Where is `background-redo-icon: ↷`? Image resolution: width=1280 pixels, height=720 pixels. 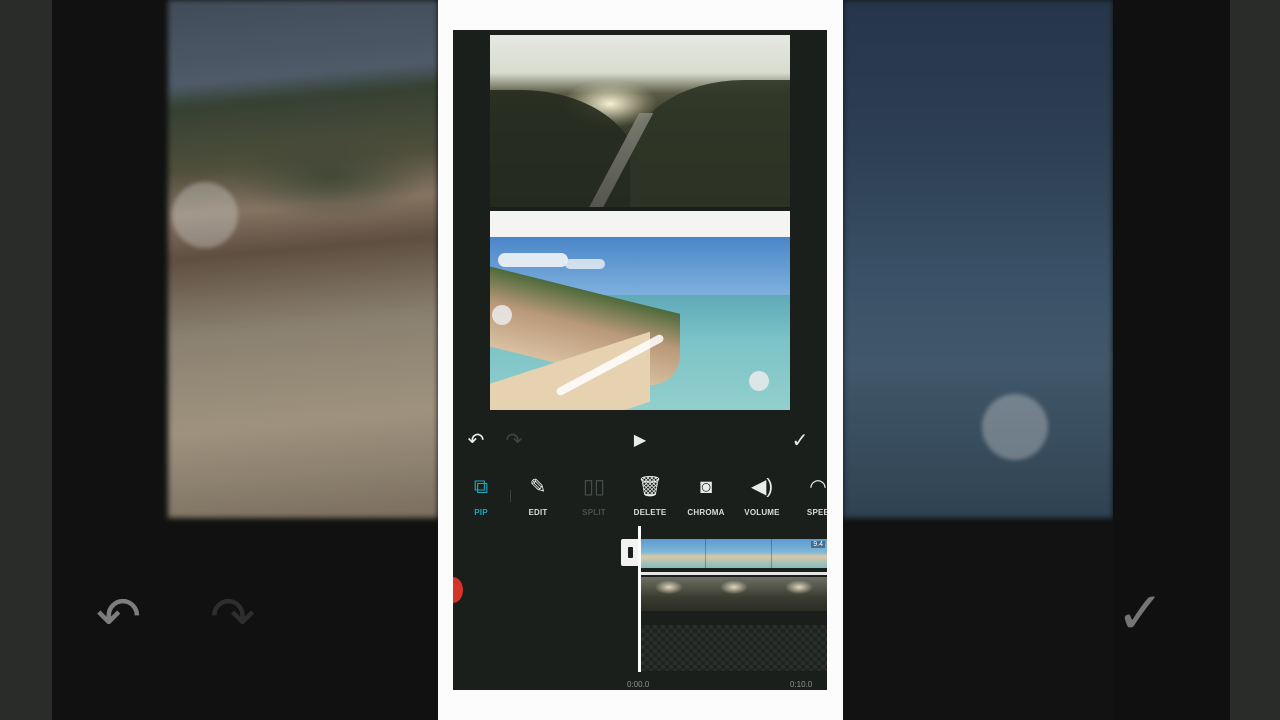
background-redo-icon: ↷ is located at coordinates (233, 617).